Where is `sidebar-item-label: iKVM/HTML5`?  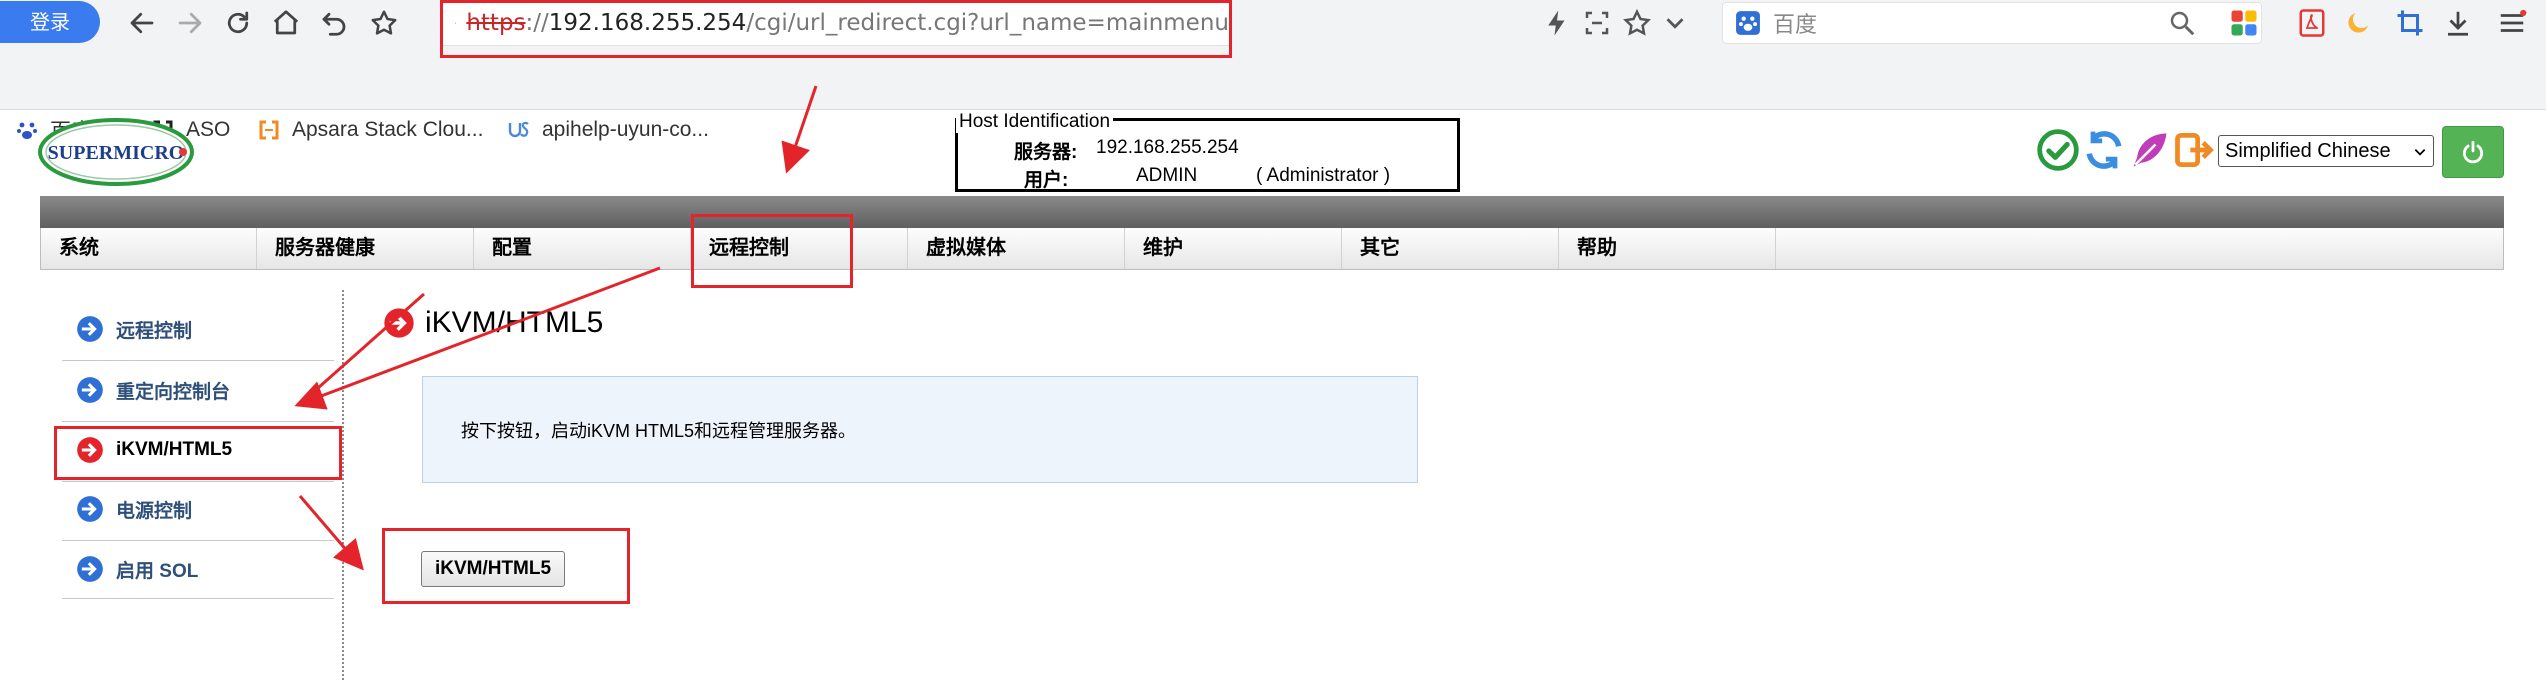 sidebar-item-label: iKVM/HTML5 is located at coordinates (174, 449).